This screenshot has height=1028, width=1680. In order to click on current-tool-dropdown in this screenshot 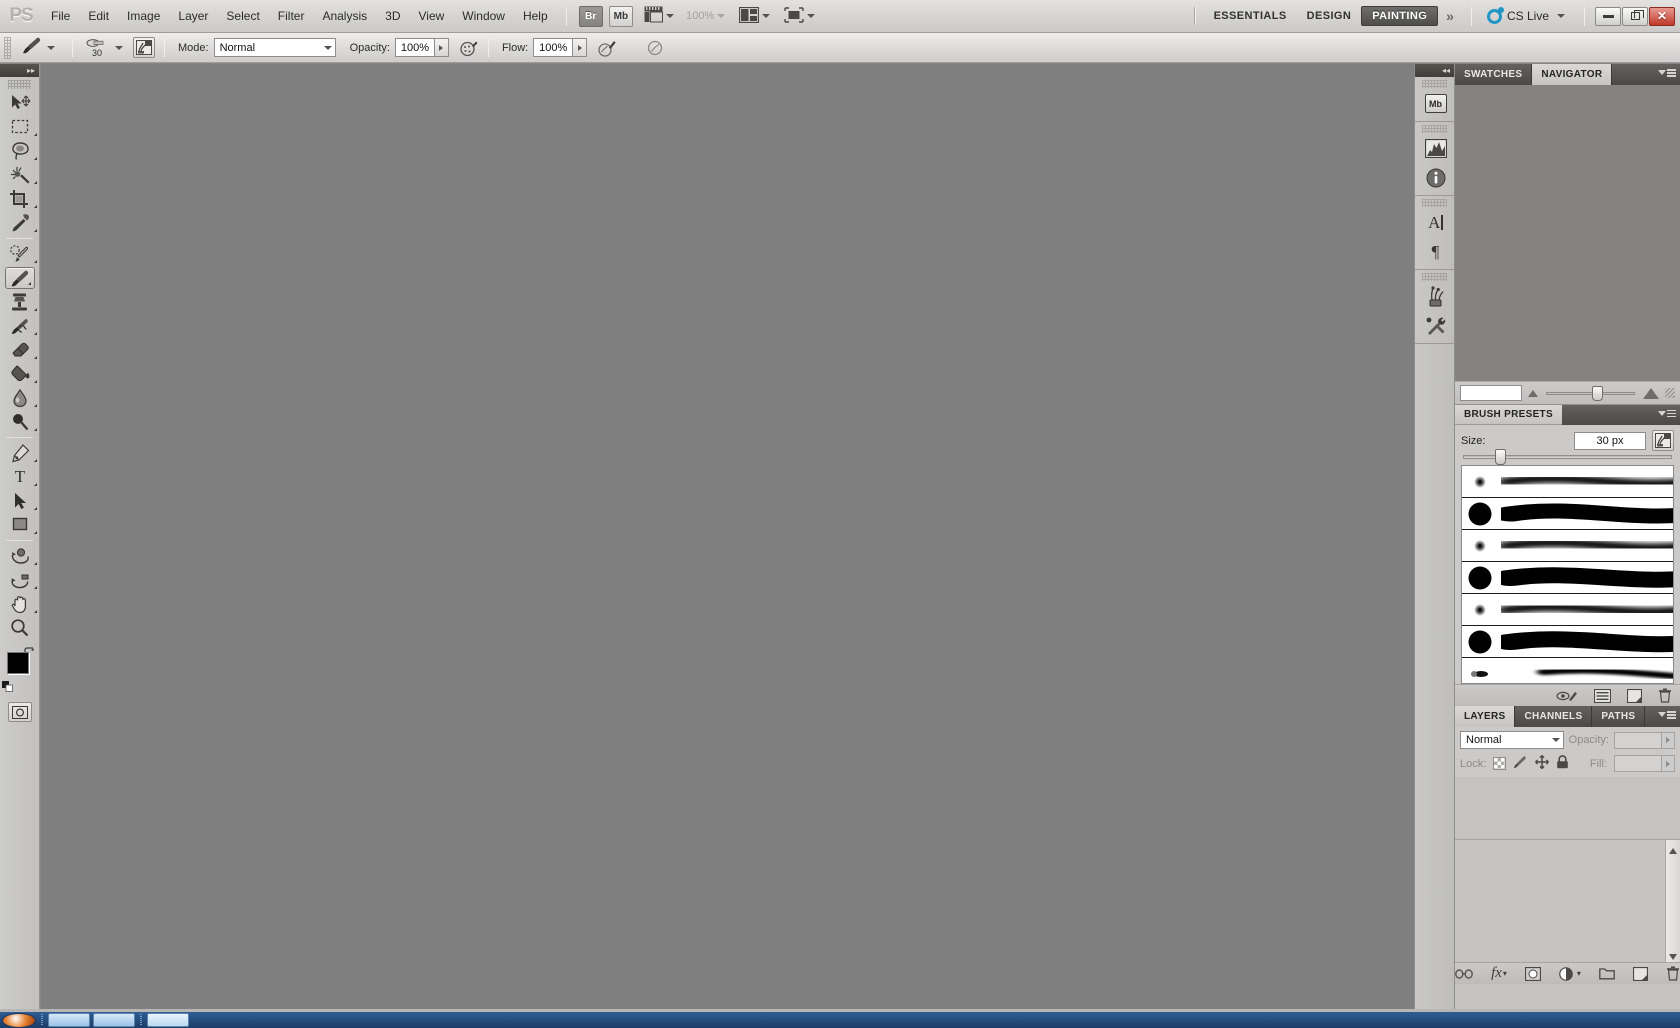, I will do `click(39, 47)`.